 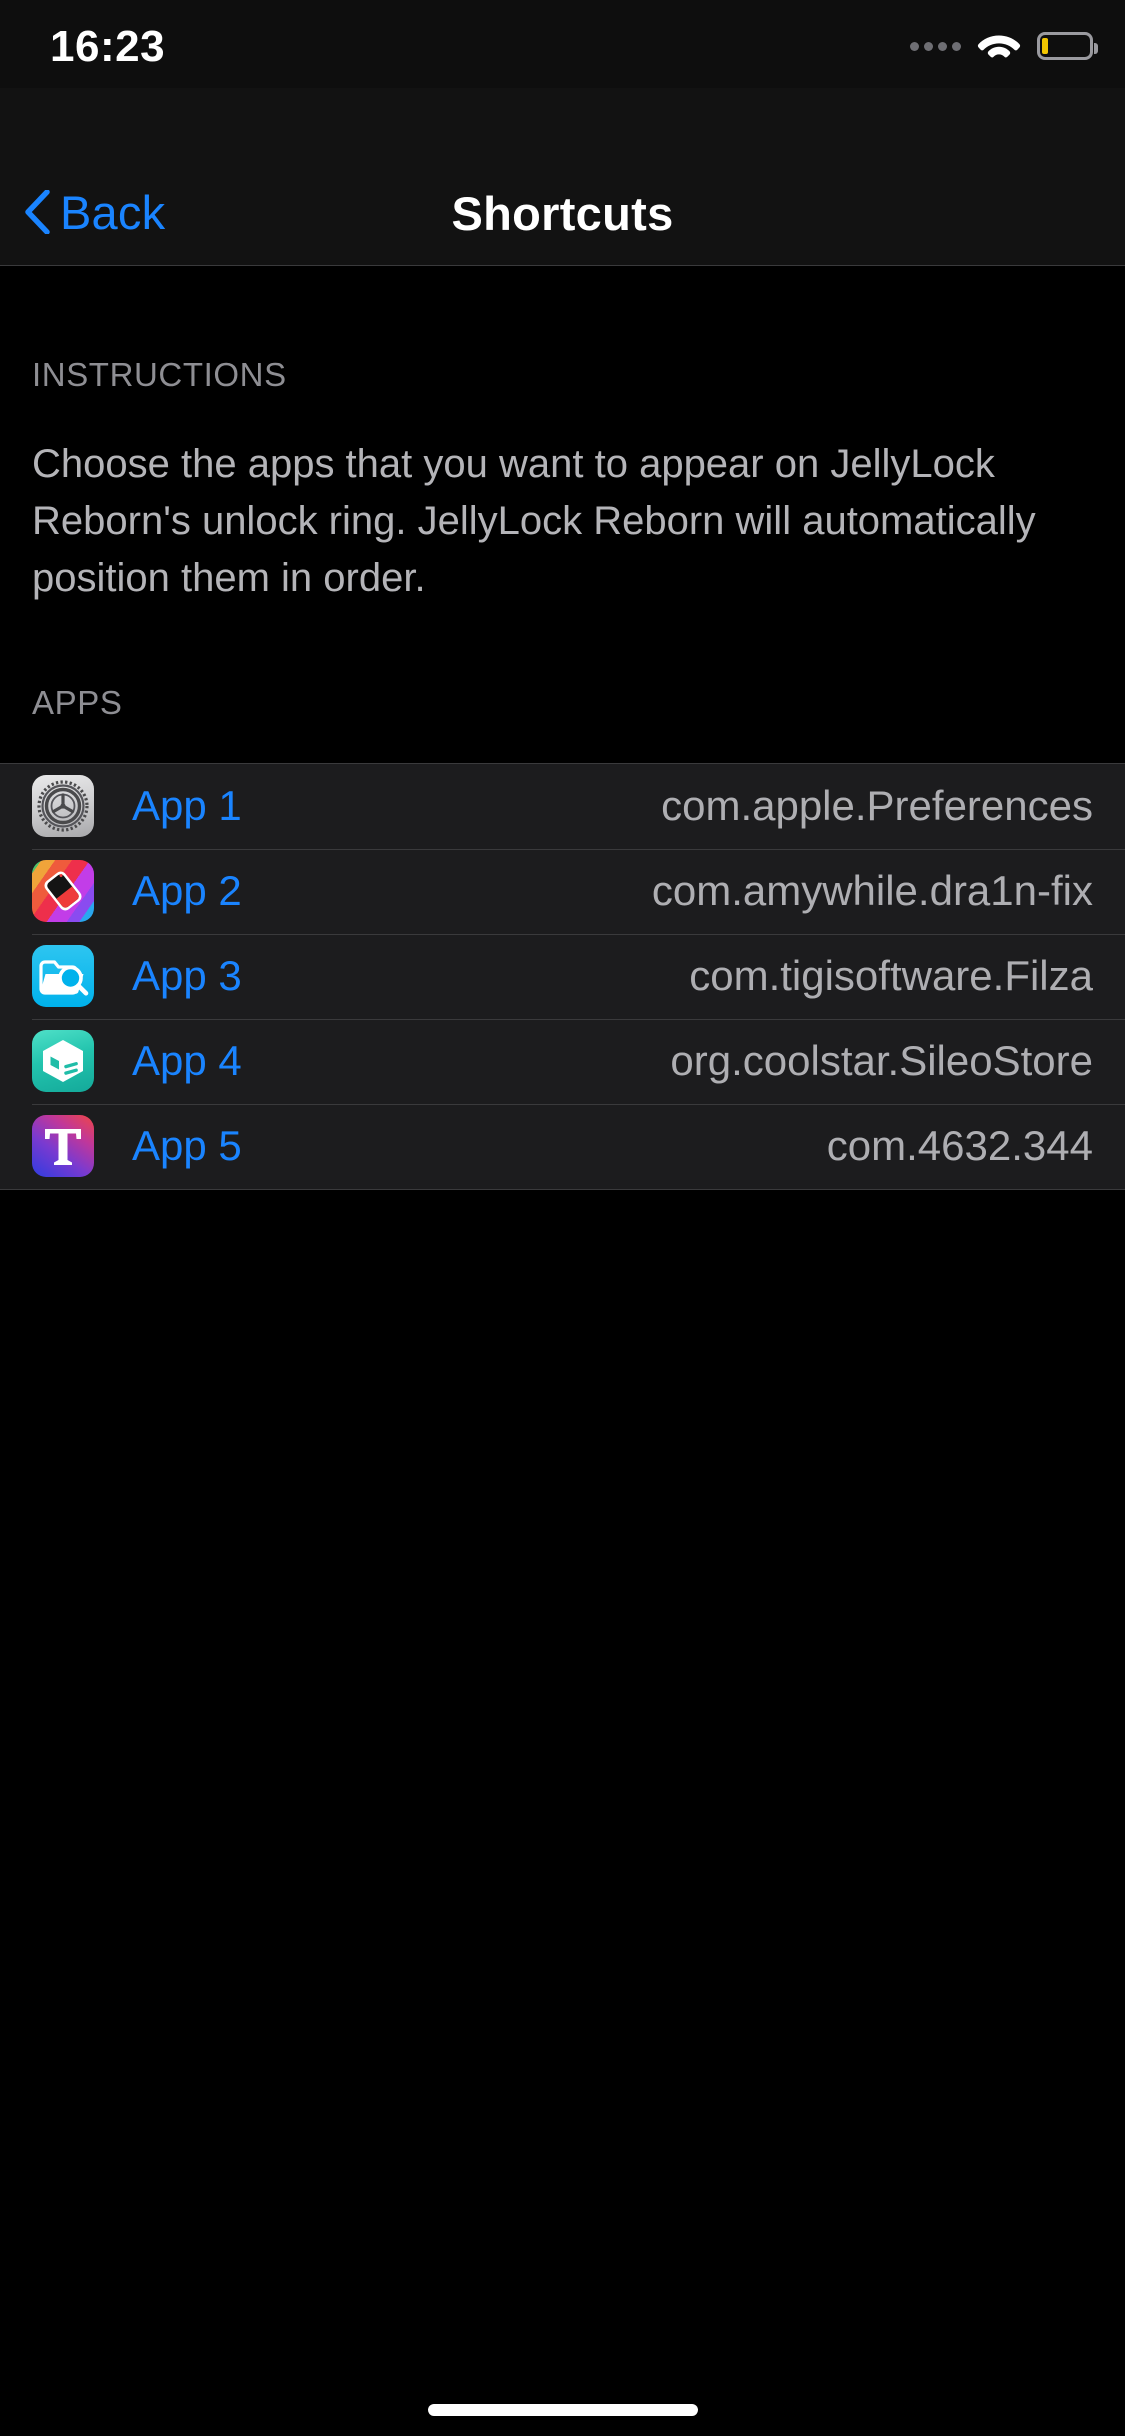 I want to click on wifi-icon, so click(x=999, y=46).